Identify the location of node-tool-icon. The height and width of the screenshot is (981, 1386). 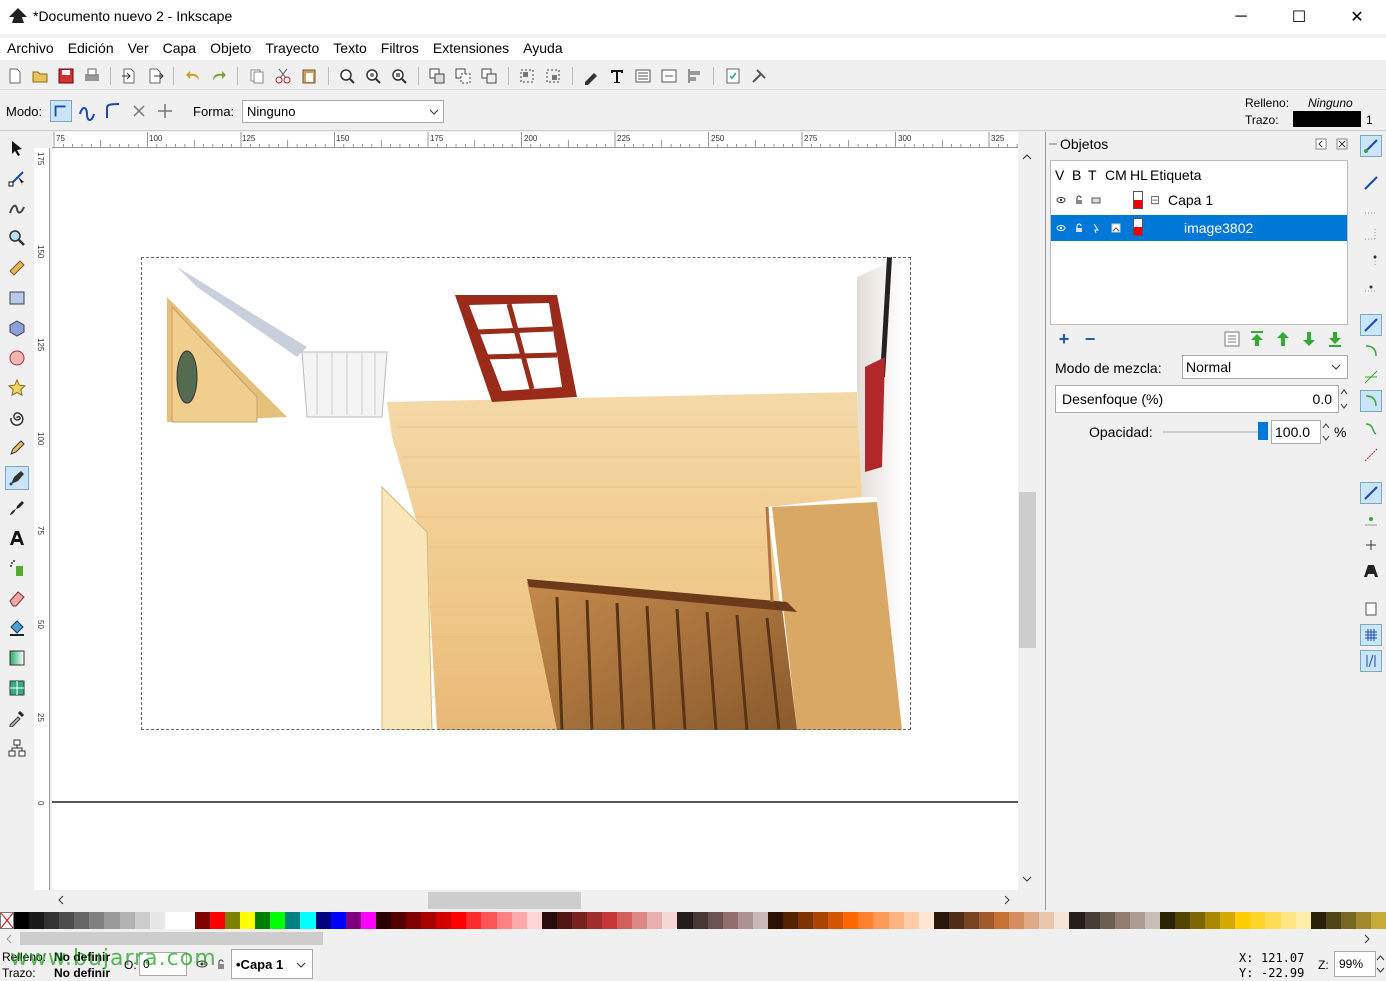
(17, 178).